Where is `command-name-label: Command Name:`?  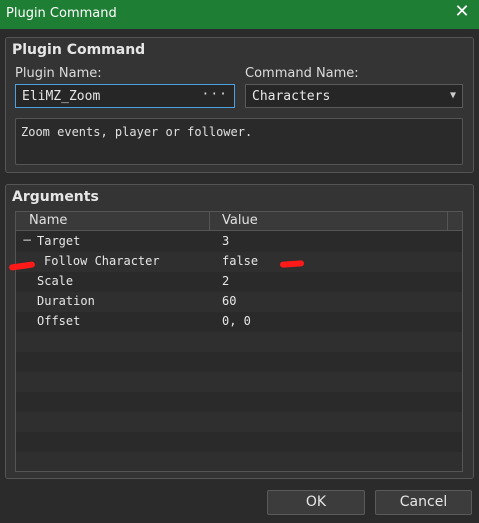
command-name-label: Command Name: is located at coordinates (302, 73).